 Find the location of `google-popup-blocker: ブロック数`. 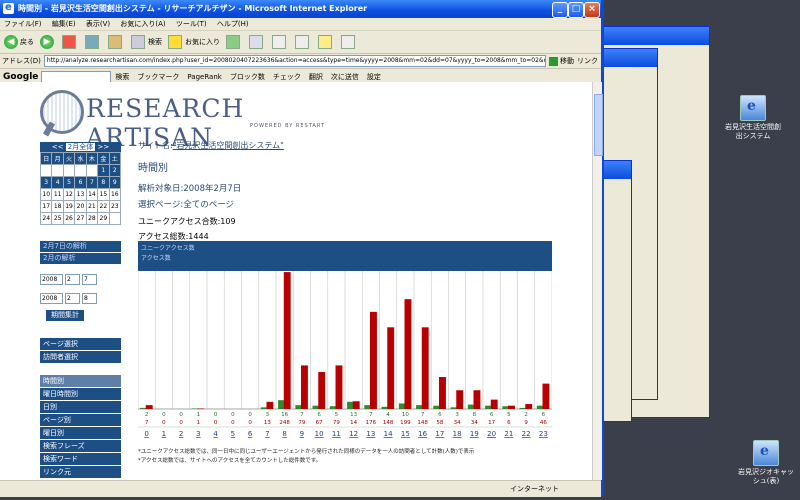

google-popup-blocker: ブロック数 is located at coordinates (247, 77).